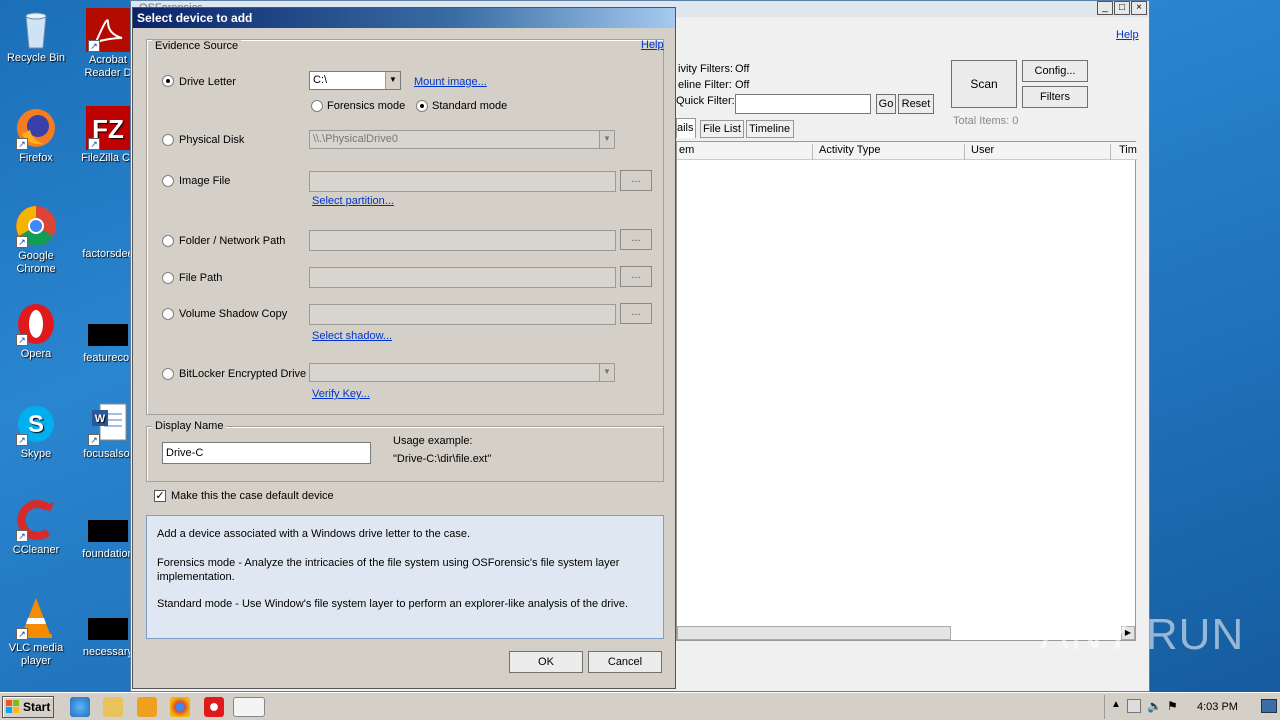 The width and height of the screenshot is (1280, 720). Describe the element at coordinates (108, 30) in the screenshot. I see `acrobat-icon: ↗` at that location.